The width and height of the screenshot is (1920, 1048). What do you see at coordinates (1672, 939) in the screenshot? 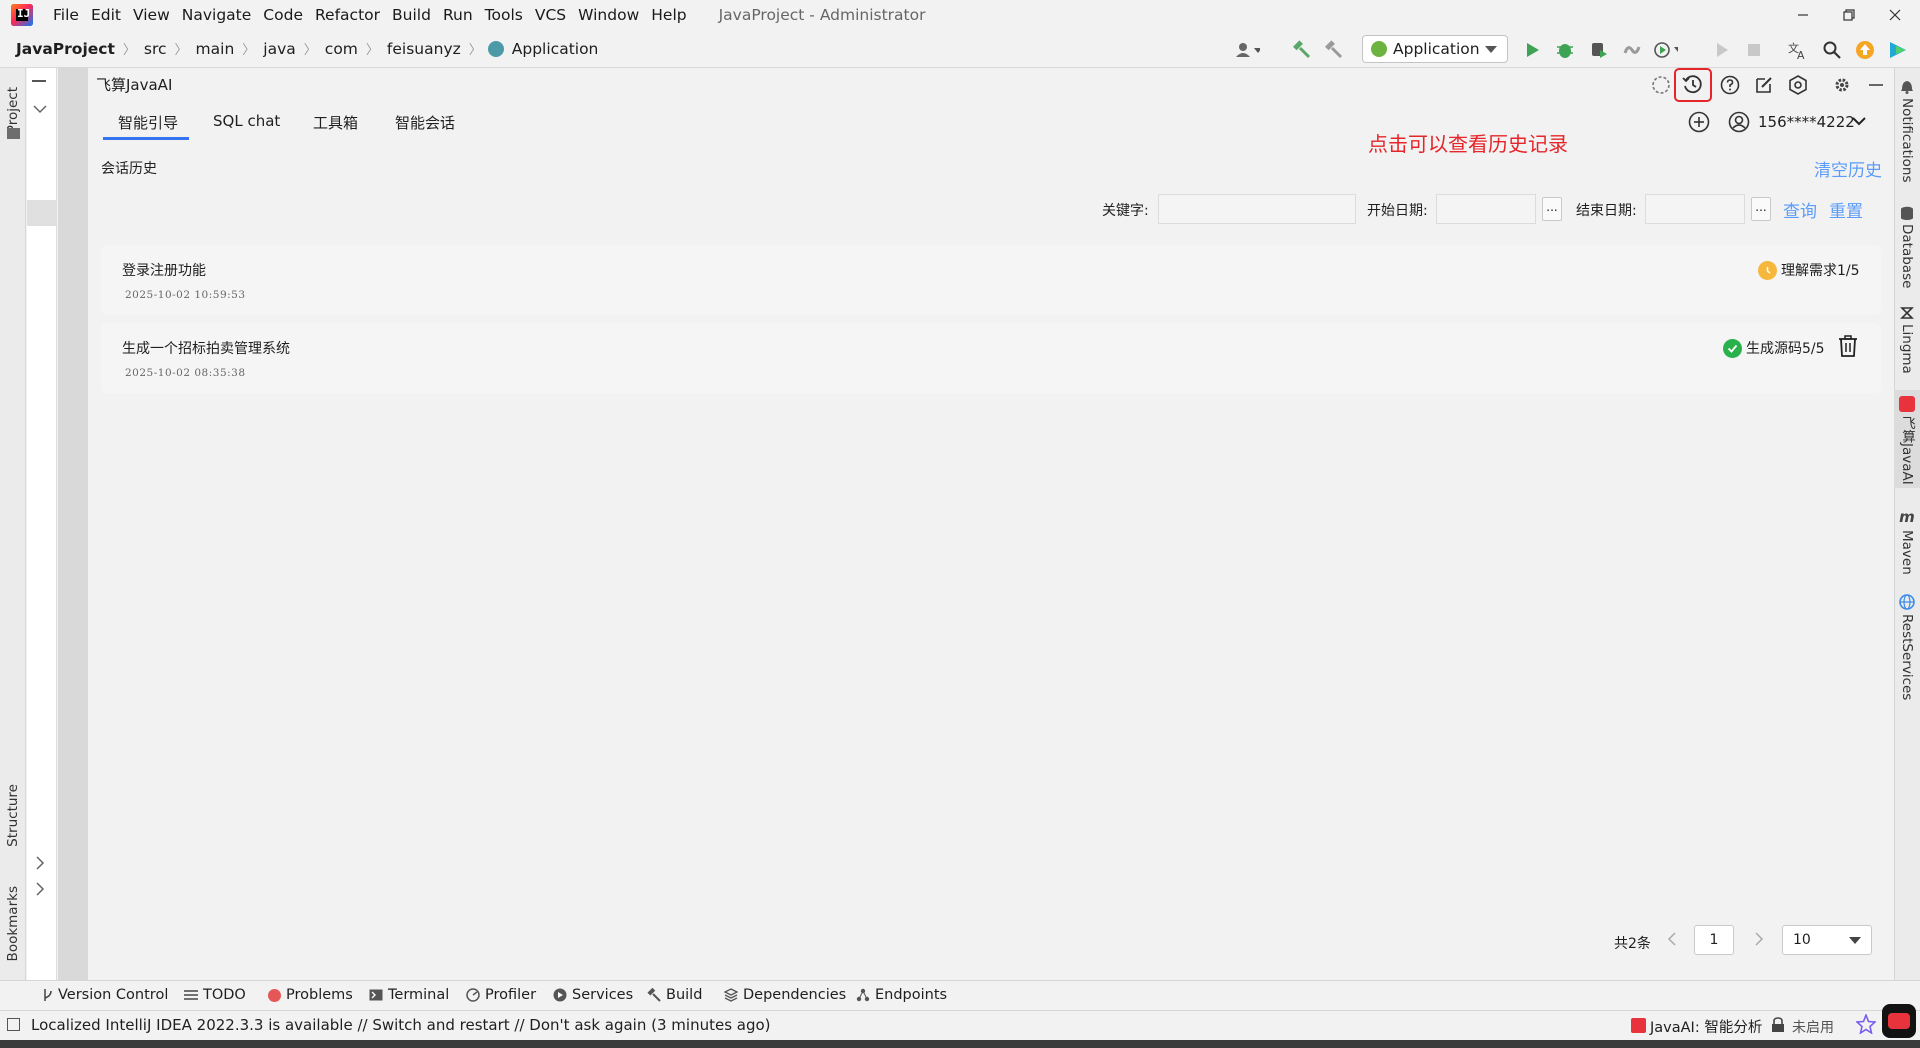
I see `prev-page-button` at bounding box center [1672, 939].